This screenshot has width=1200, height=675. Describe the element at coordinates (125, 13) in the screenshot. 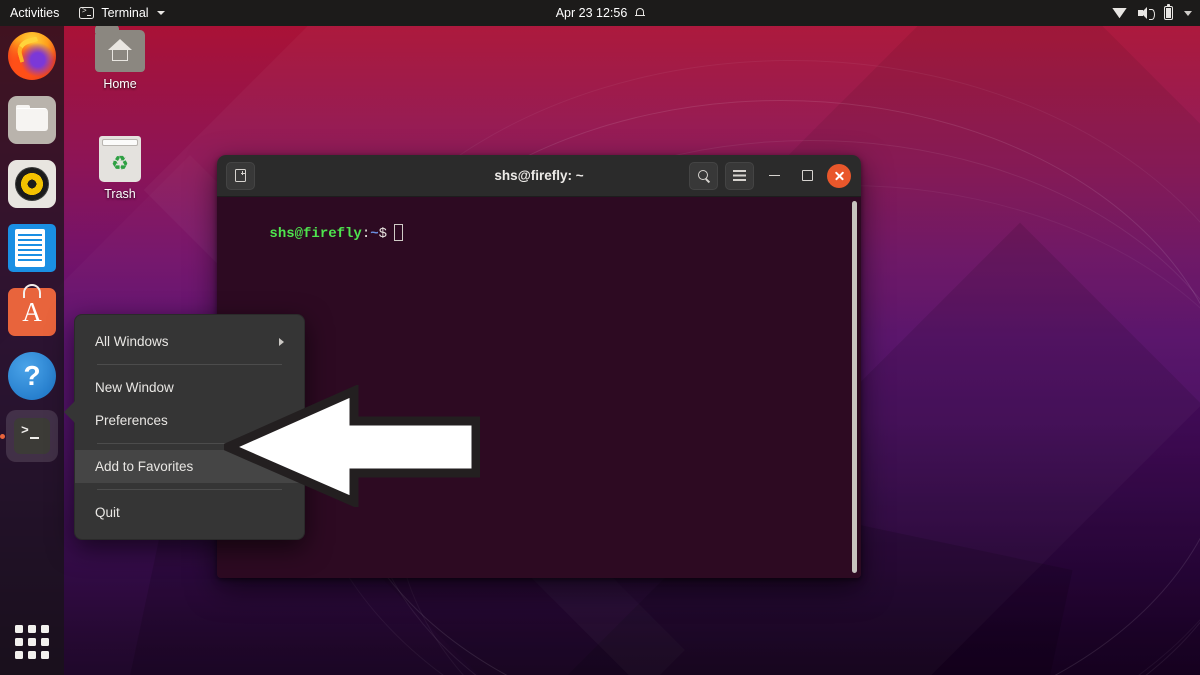

I see `app-menu-label: Terminal` at that location.